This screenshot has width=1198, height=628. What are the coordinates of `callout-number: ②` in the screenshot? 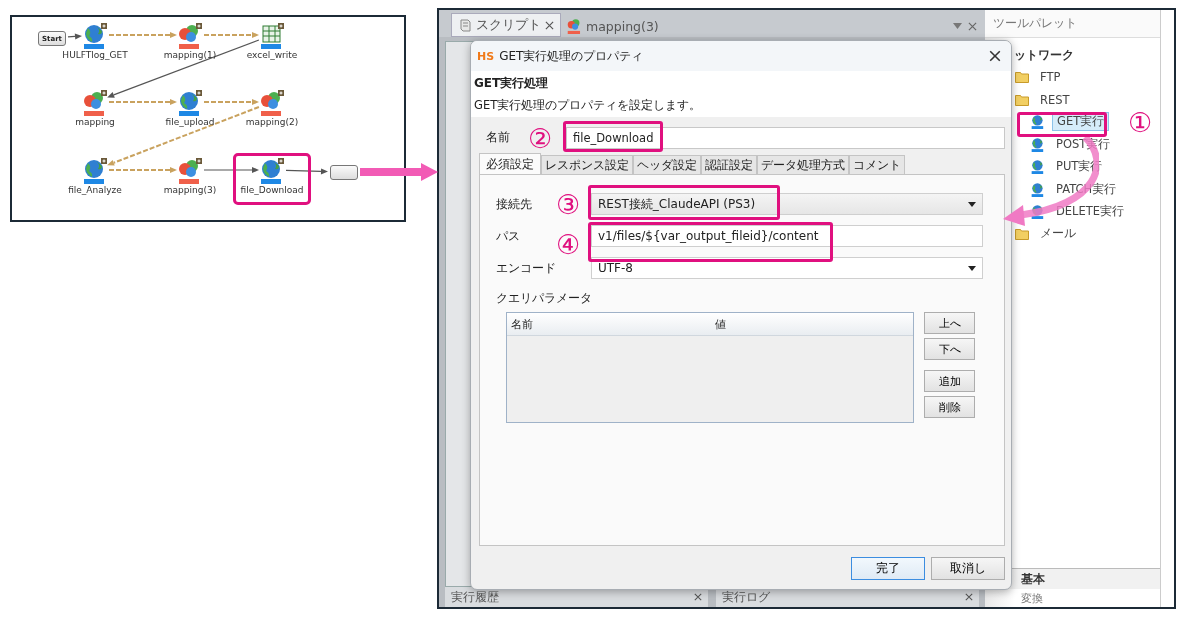 It's located at (540, 139).